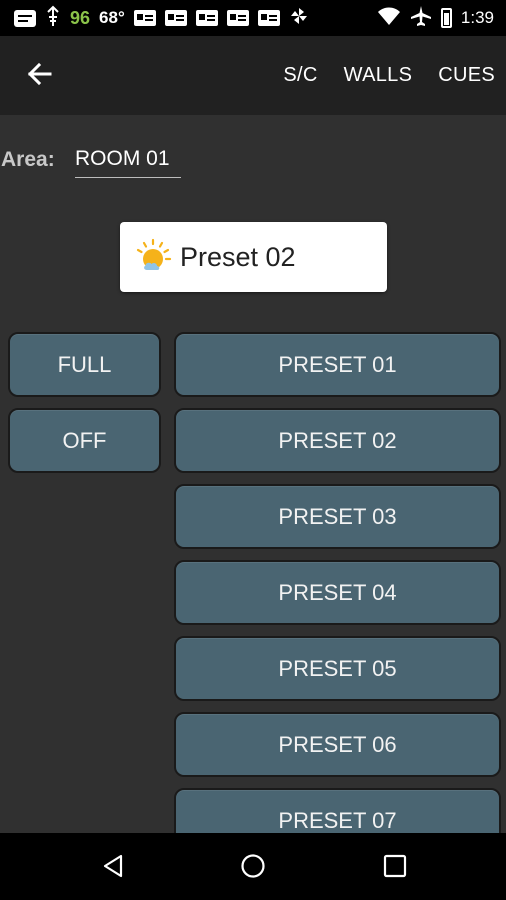 The height and width of the screenshot is (900, 506). What do you see at coordinates (421, 18) in the screenshot?
I see `airplane-icon` at bounding box center [421, 18].